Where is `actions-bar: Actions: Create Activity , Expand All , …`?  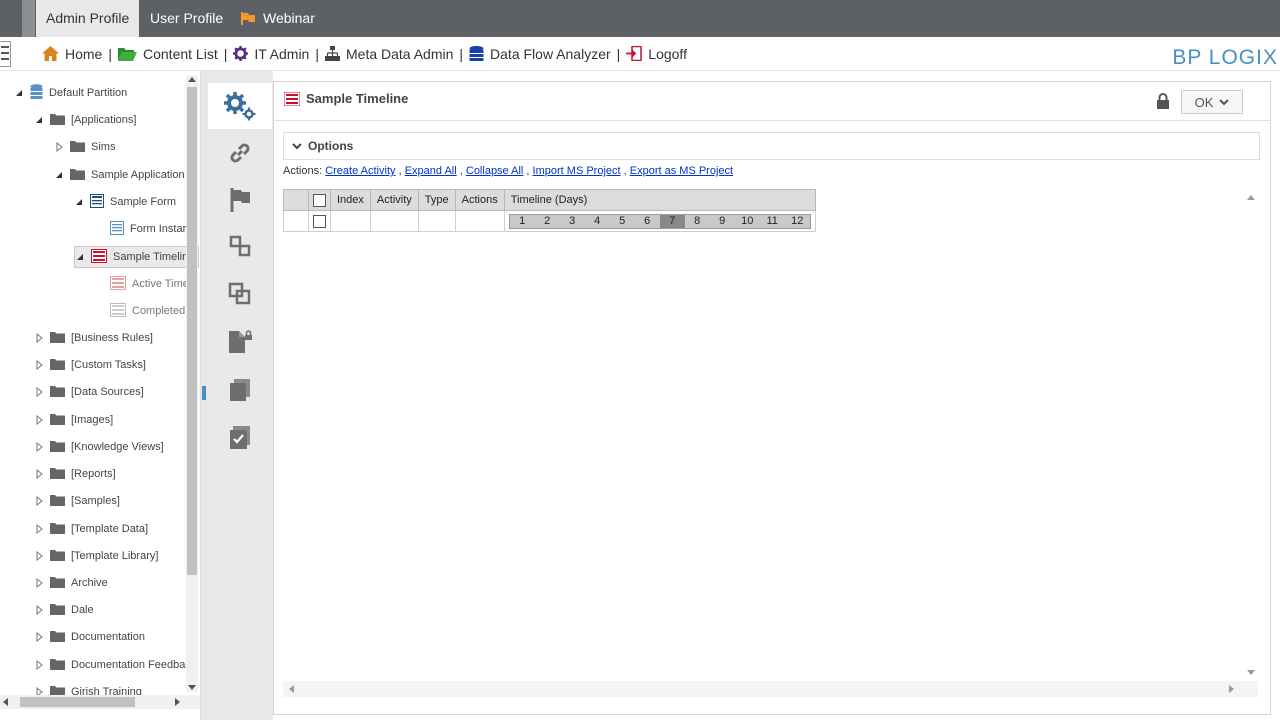
actions-bar: Actions: Create Activity , Expand All , … is located at coordinates (508, 171).